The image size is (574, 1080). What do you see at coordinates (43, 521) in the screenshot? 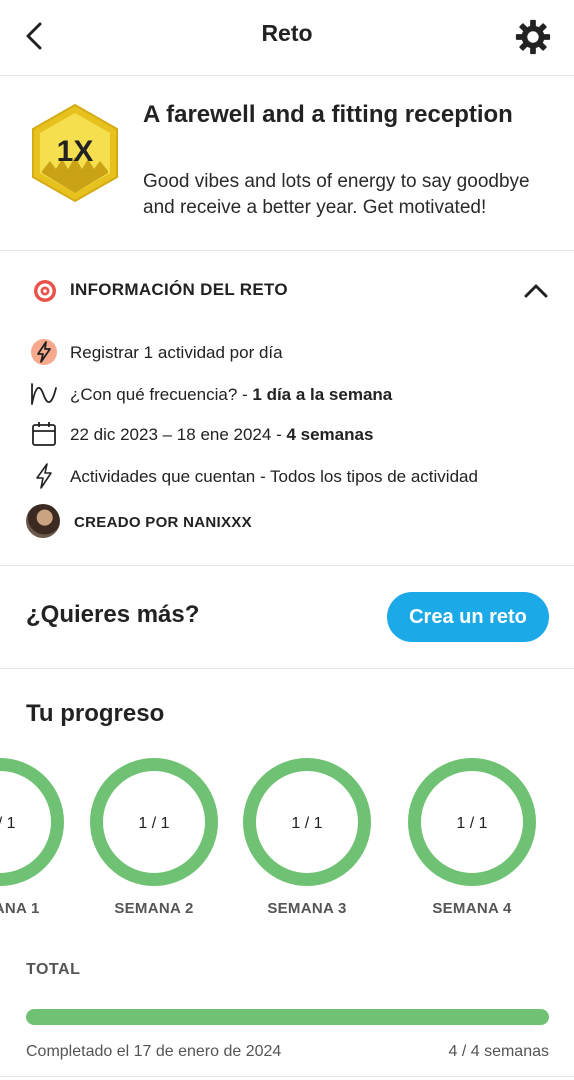
I see `avatar` at bounding box center [43, 521].